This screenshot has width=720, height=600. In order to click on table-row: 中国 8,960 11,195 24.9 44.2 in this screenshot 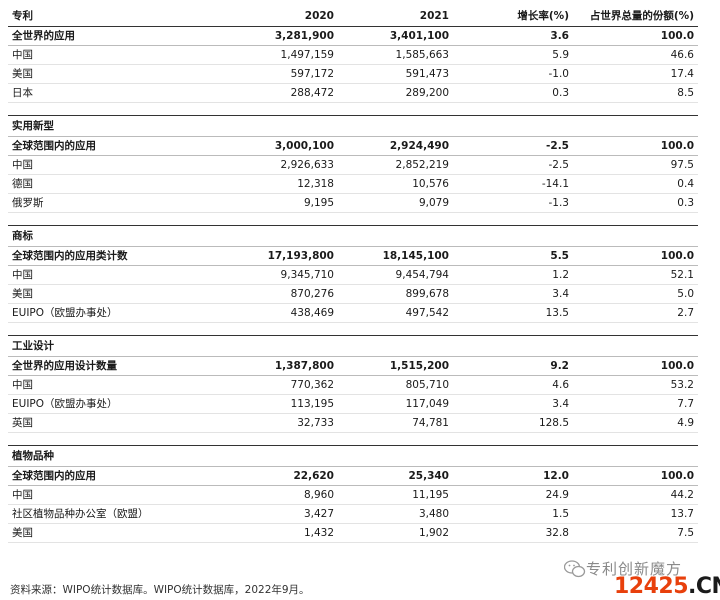, I will do `click(353, 495)`.